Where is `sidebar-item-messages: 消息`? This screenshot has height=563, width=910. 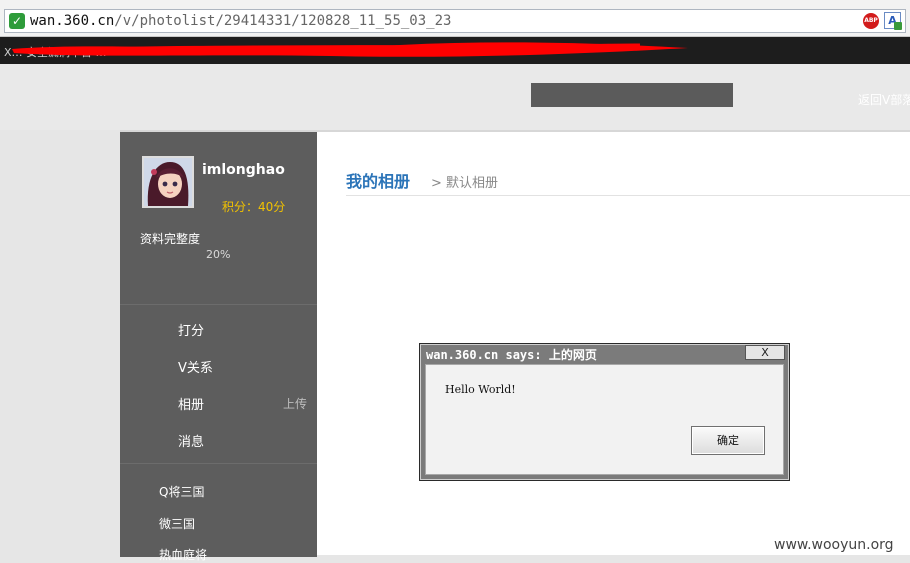 sidebar-item-messages: 消息 is located at coordinates (191, 440).